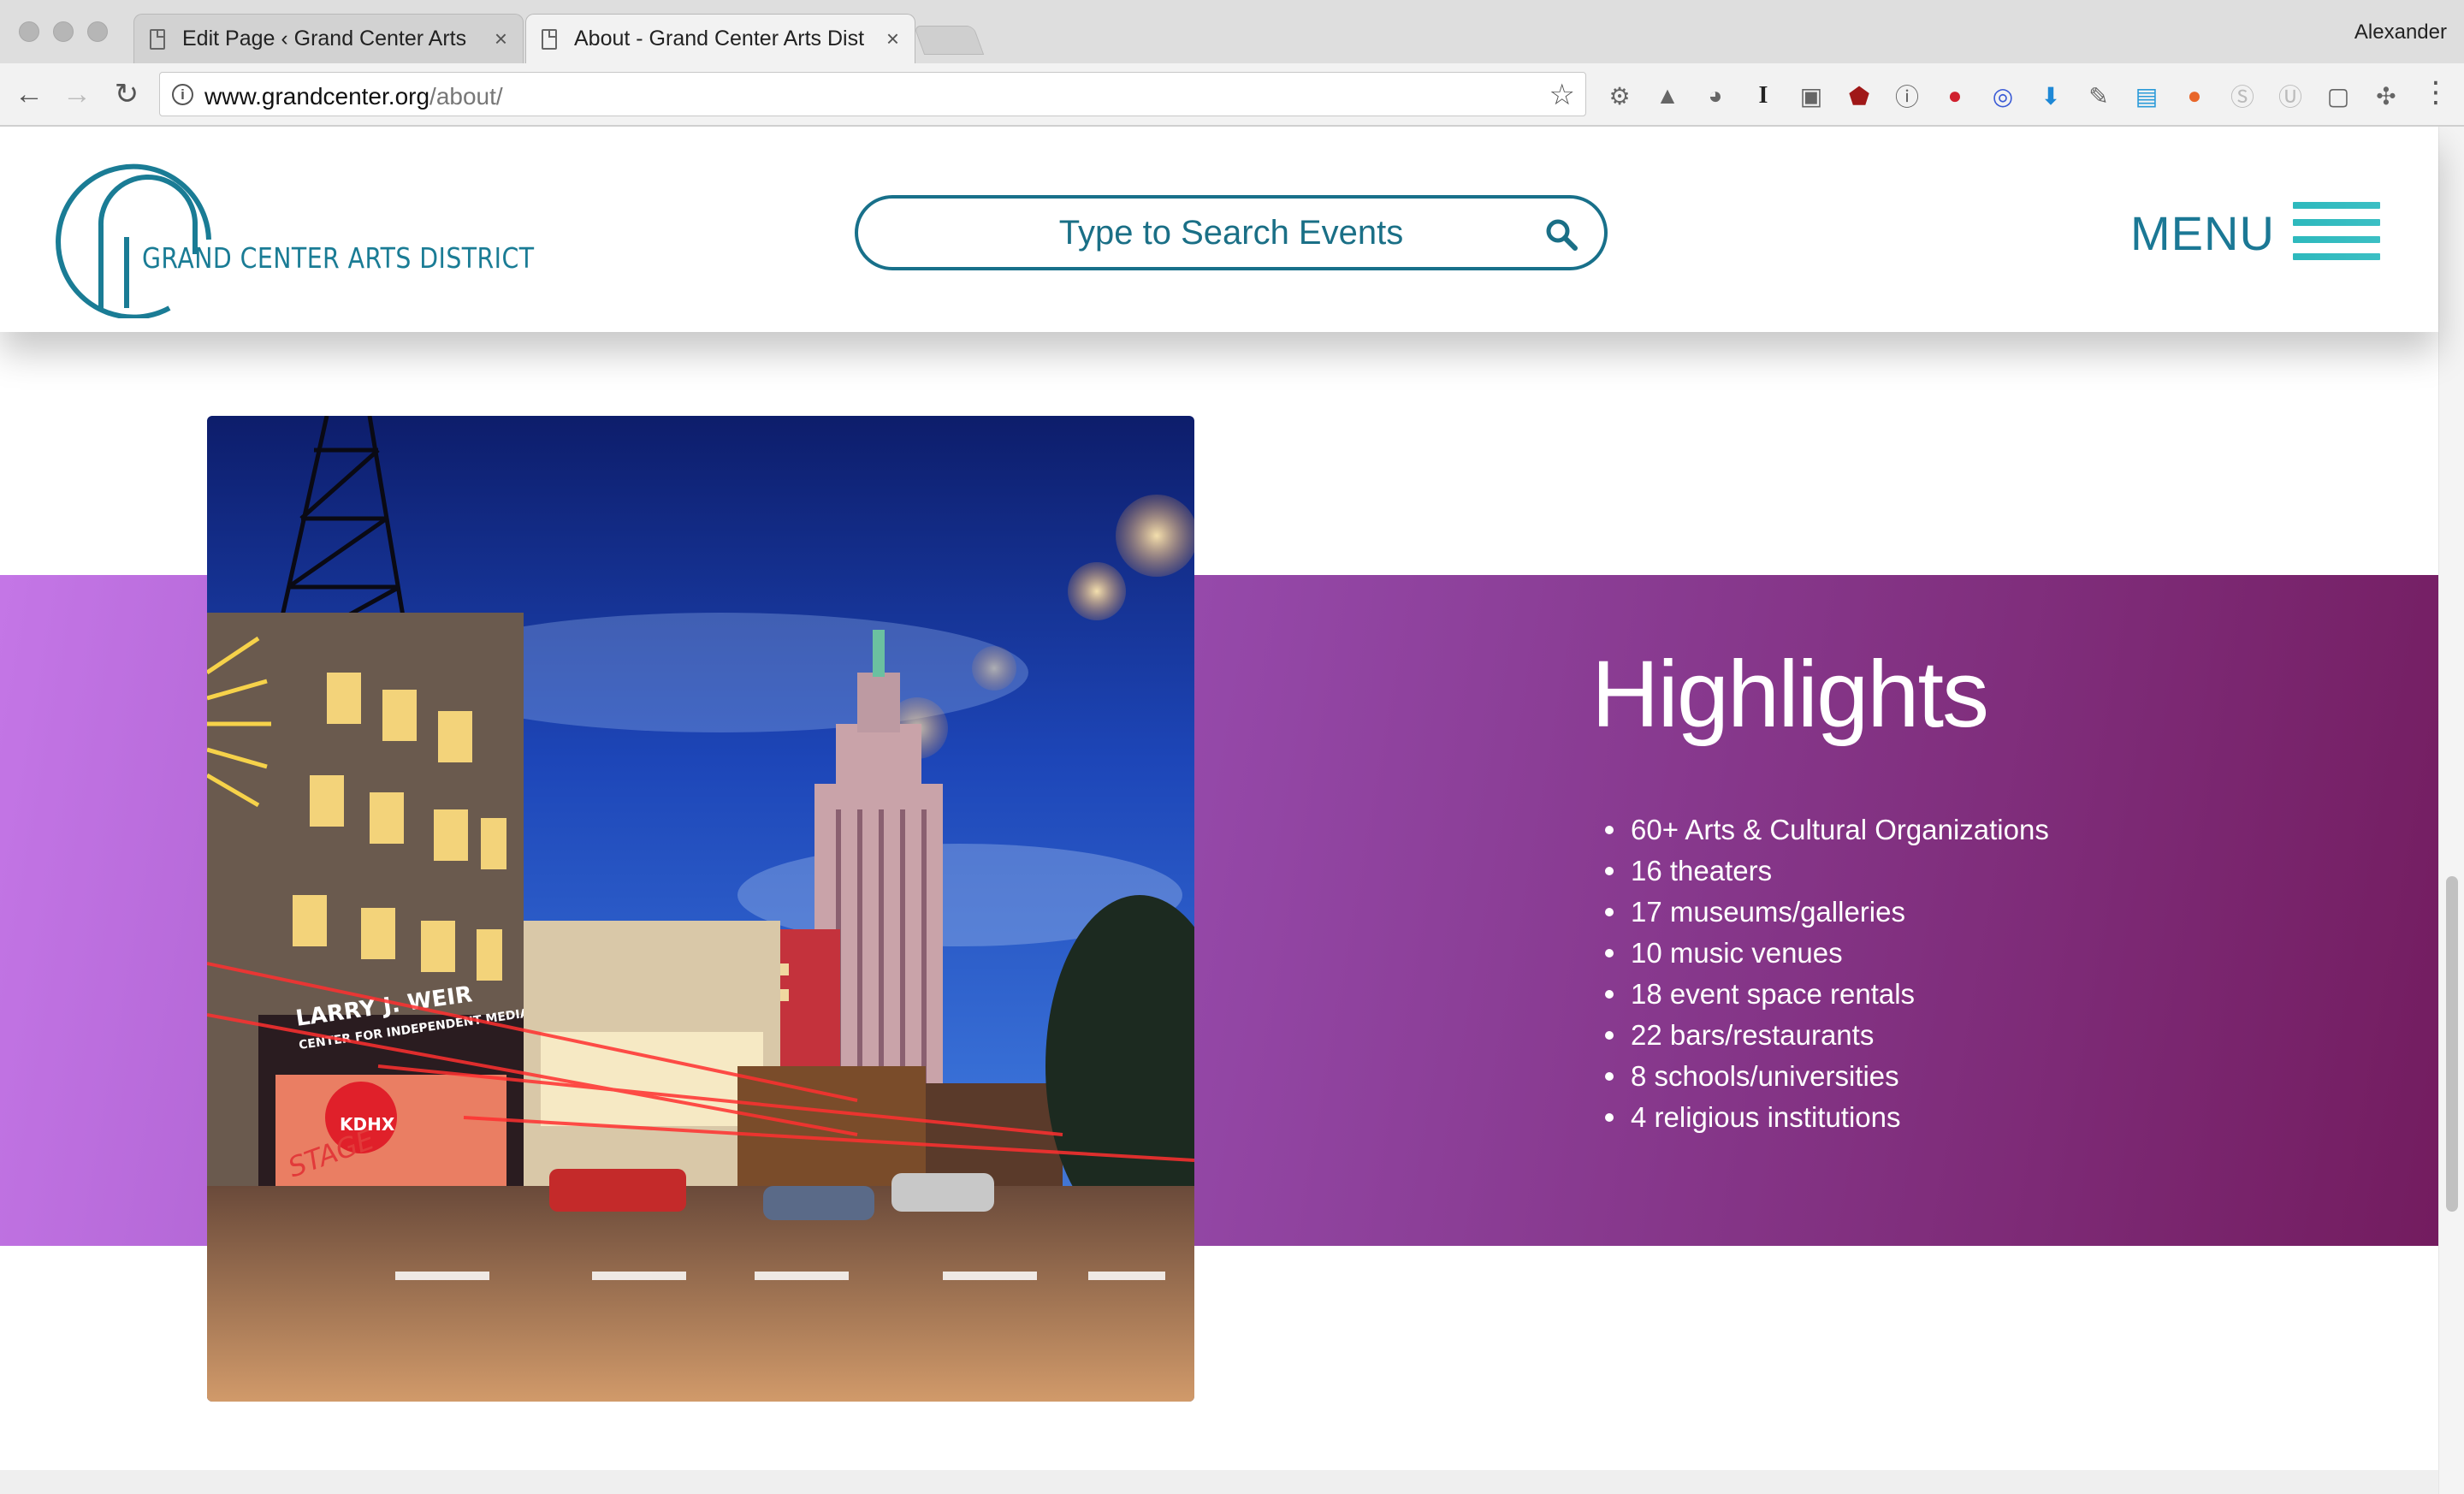  Describe the element at coordinates (1827, 913) in the screenshot. I see `highlight-item: 17 museums/galleries` at that location.